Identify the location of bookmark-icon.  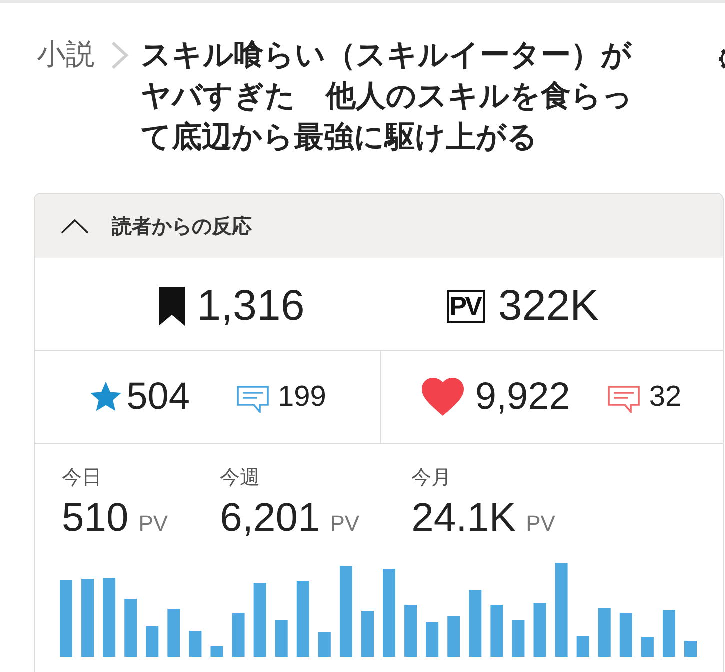
(172, 306).